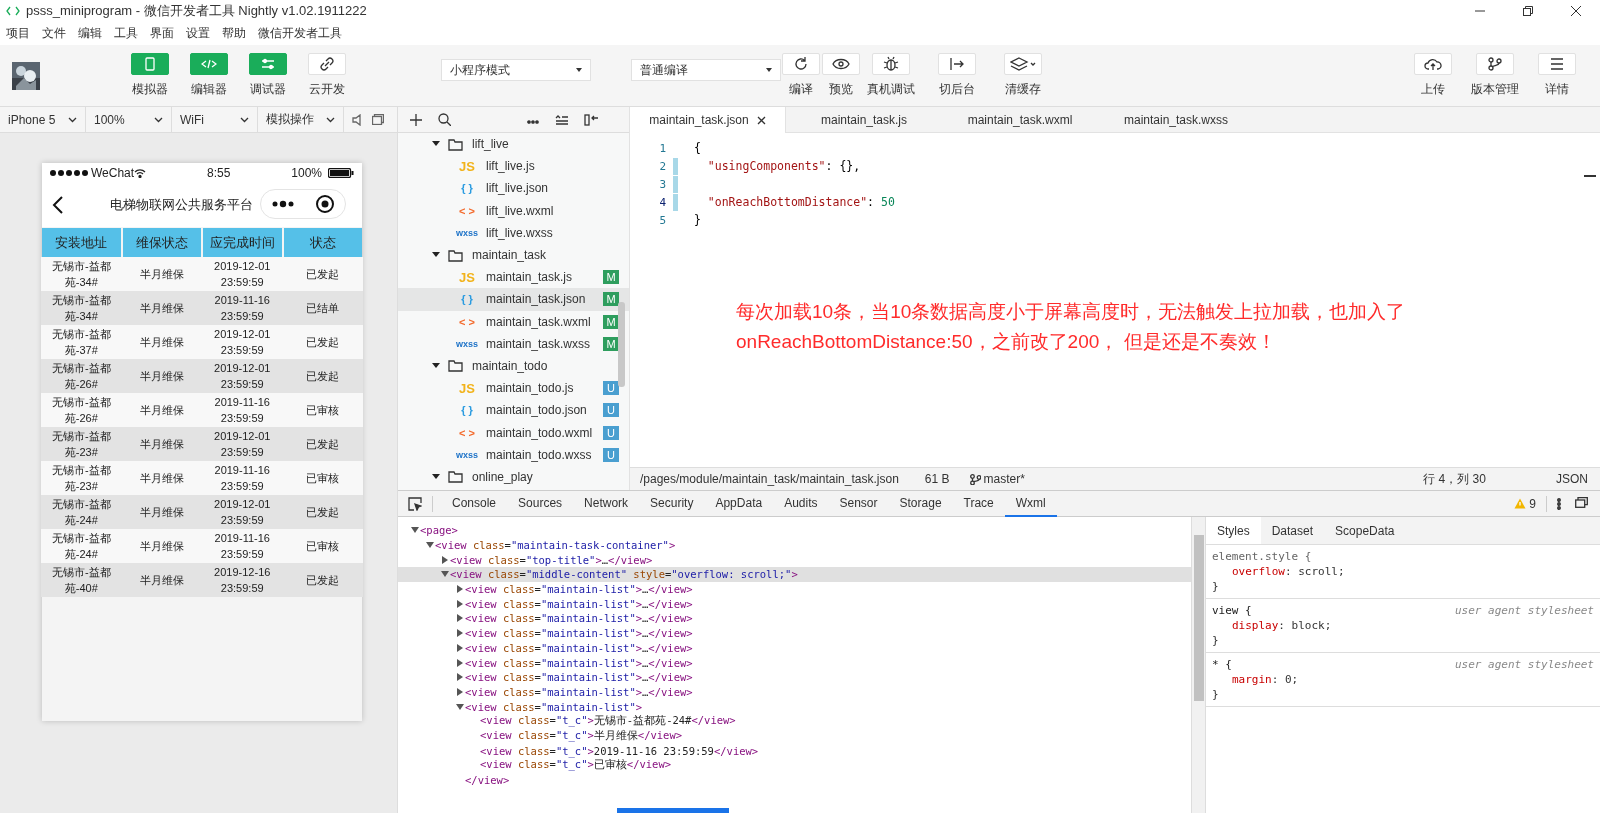 The width and height of the screenshot is (1600, 813). What do you see at coordinates (129, 119) in the screenshot?
I see `simulator-select: 100%` at bounding box center [129, 119].